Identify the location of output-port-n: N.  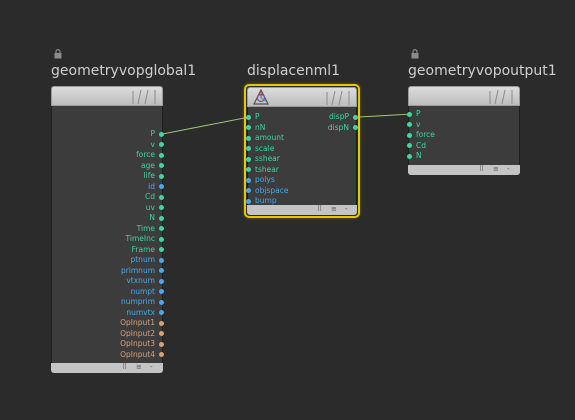
(108, 218).